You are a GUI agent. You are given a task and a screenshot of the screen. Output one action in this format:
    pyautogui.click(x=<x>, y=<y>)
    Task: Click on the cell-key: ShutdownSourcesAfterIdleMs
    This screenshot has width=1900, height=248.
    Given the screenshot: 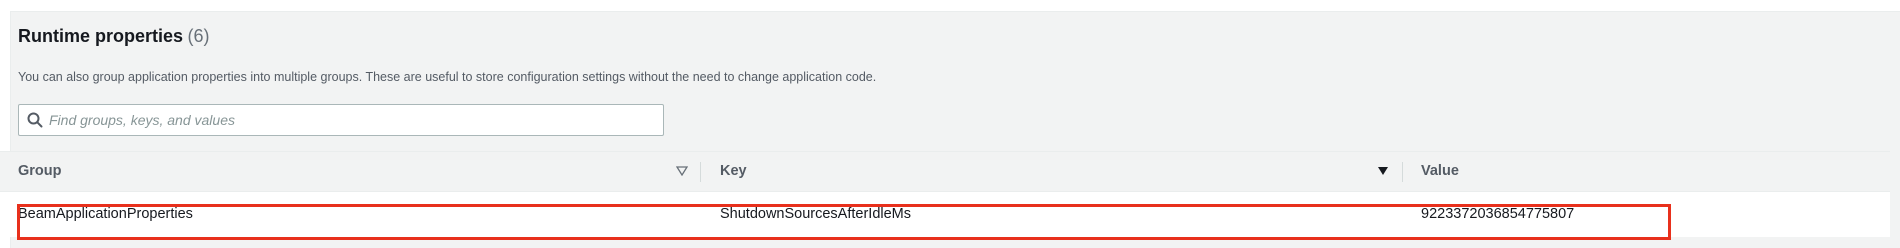 What is the action you would take?
    pyautogui.click(x=816, y=214)
    